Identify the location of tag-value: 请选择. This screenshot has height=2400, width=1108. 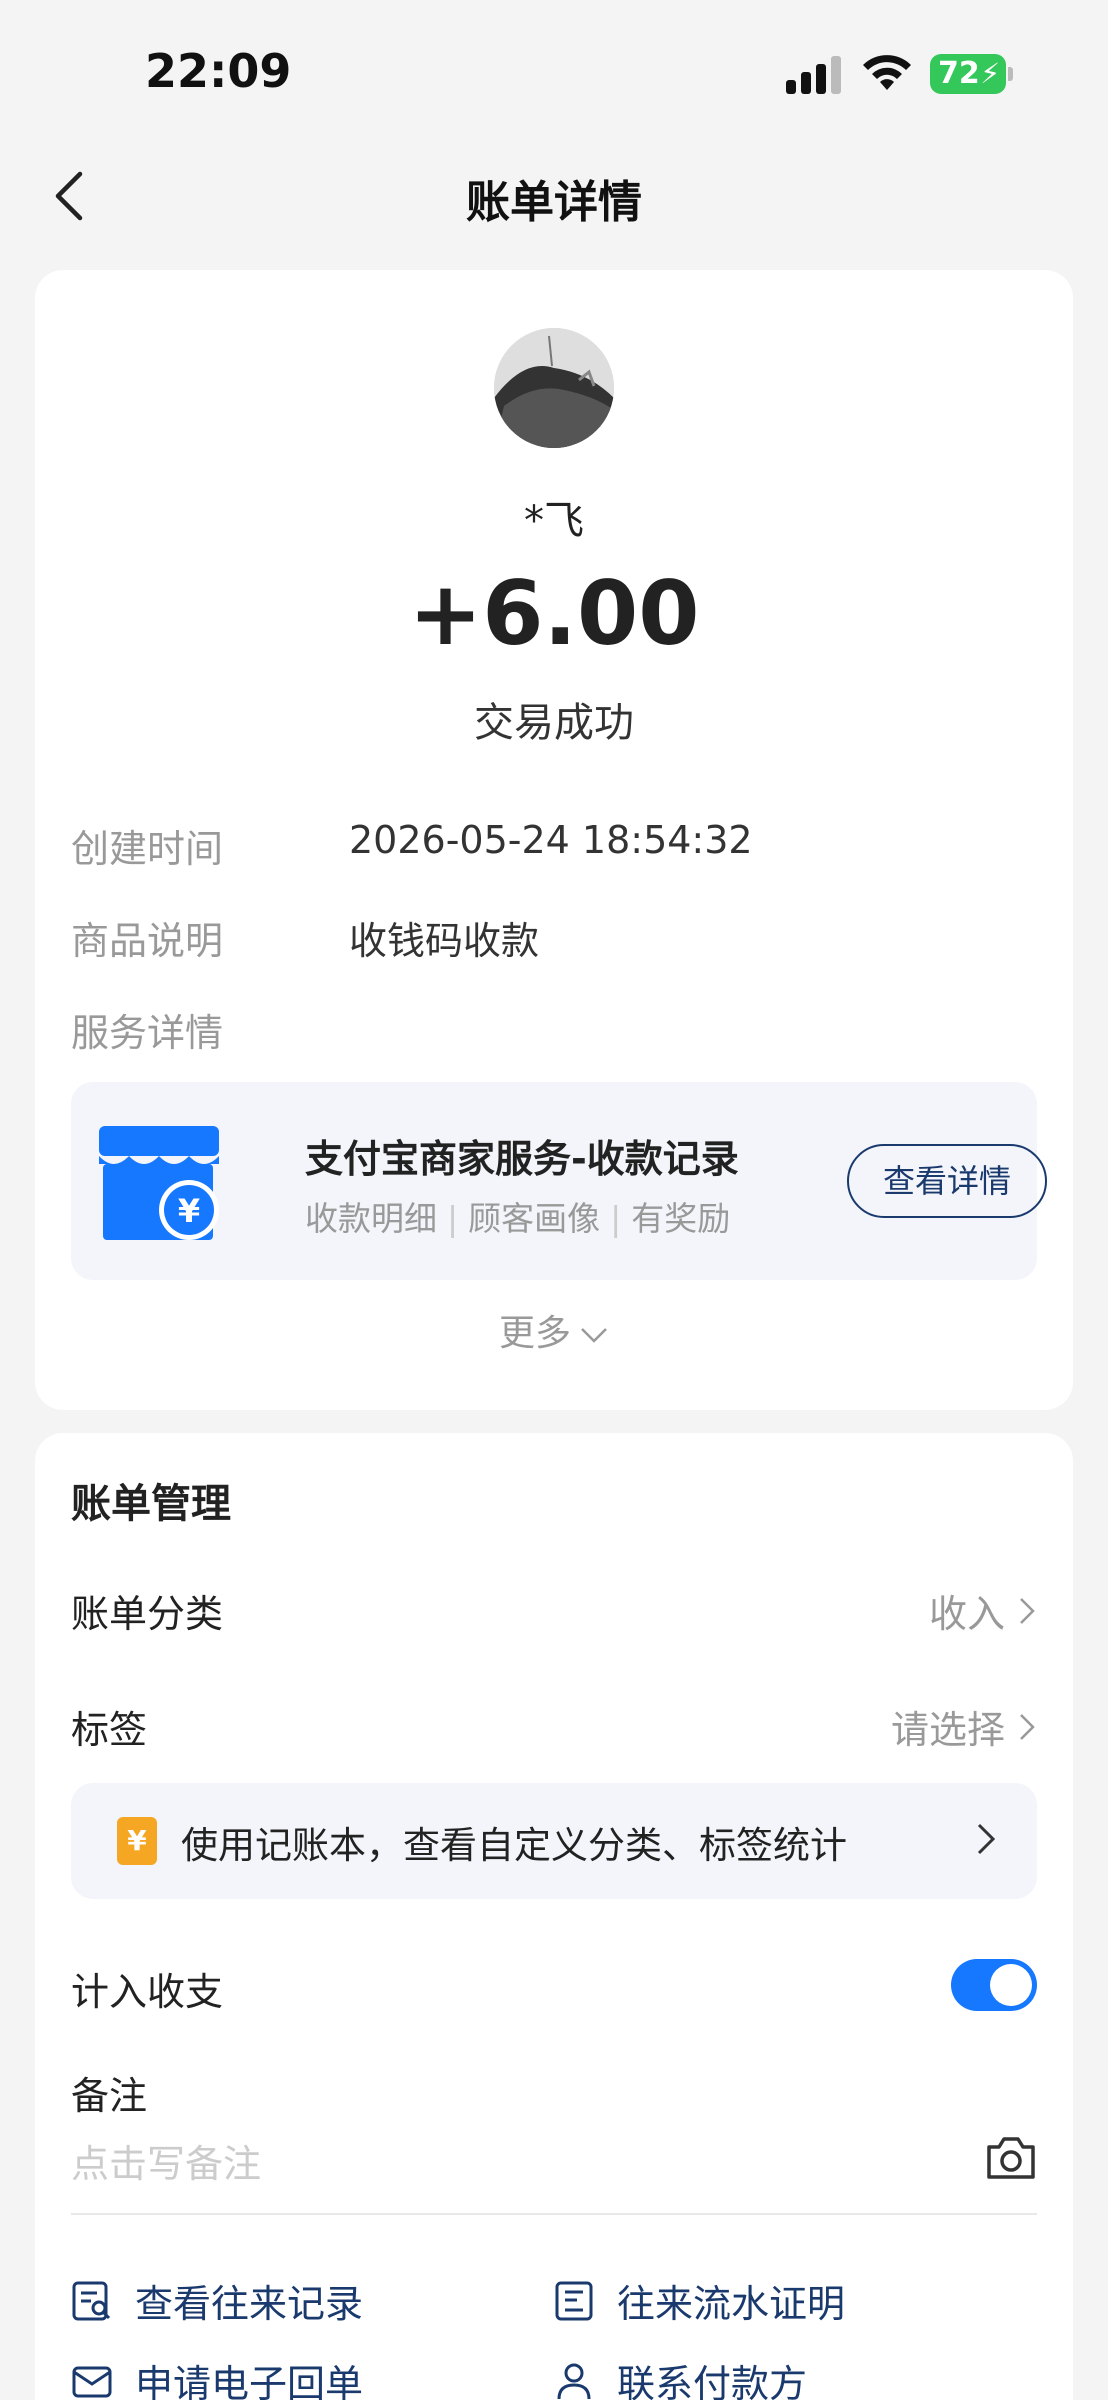
(947, 1730).